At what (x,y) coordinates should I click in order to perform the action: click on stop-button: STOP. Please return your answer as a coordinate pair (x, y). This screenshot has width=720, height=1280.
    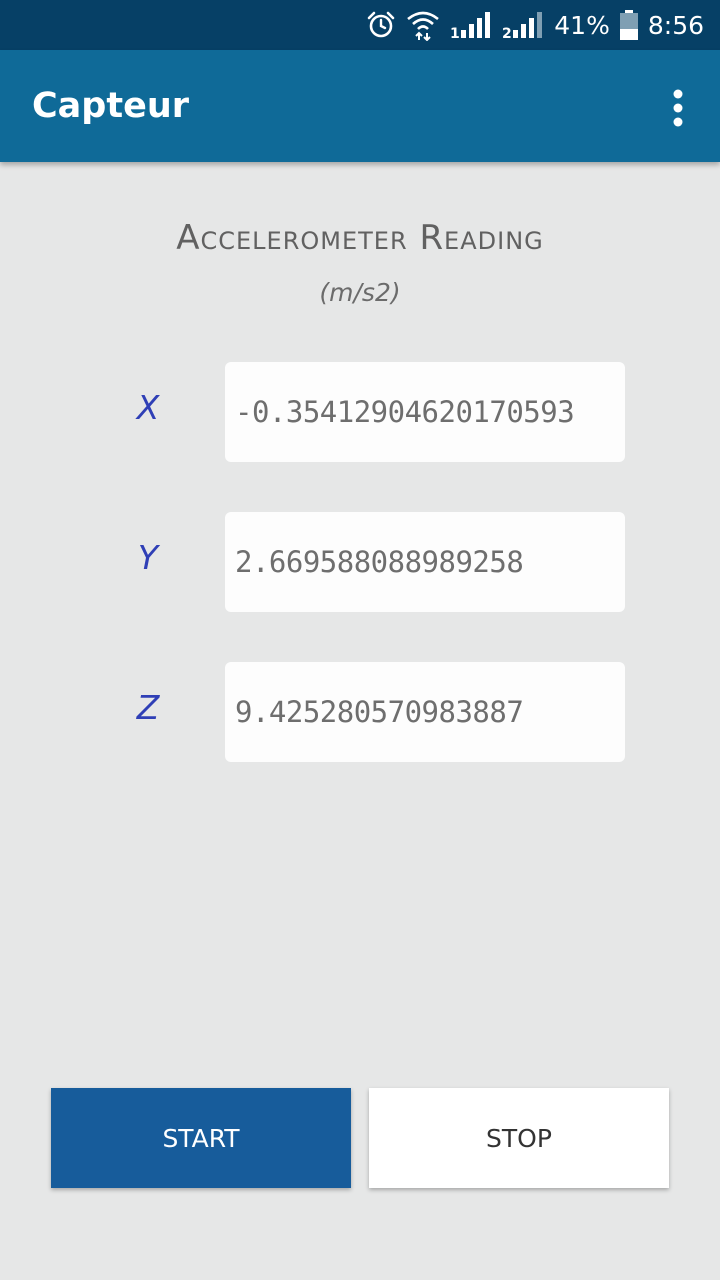
    Looking at the image, I should click on (519, 1138).